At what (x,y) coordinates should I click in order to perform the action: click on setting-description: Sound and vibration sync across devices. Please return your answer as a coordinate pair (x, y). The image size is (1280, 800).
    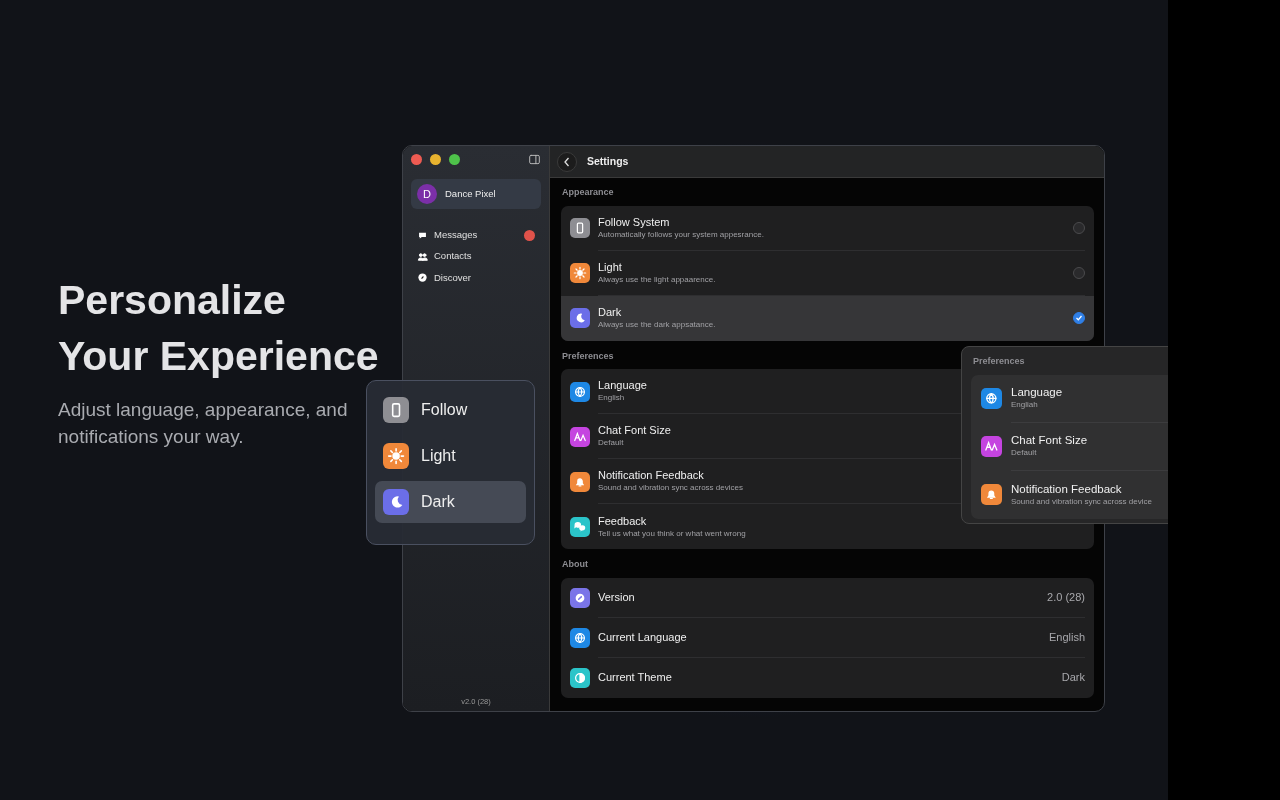
    Looking at the image, I should click on (670, 487).